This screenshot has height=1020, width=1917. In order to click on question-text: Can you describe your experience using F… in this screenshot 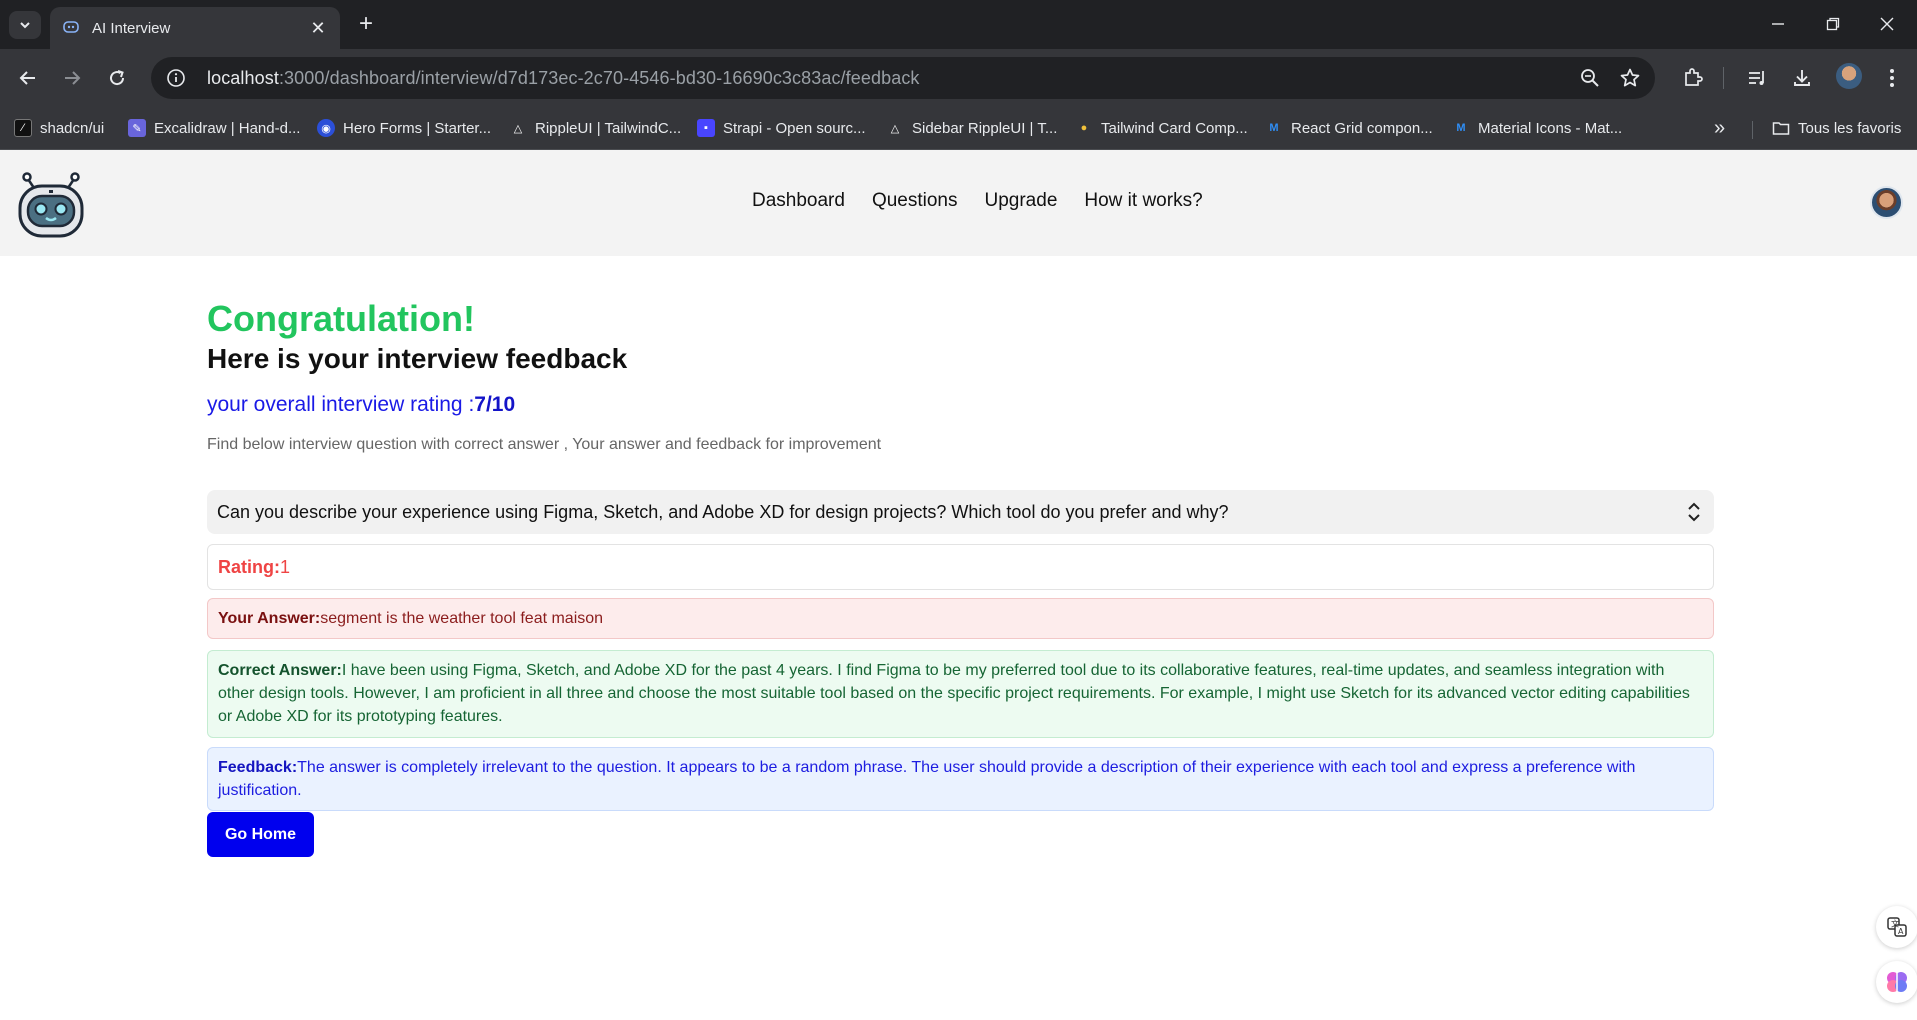, I will do `click(723, 511)`.